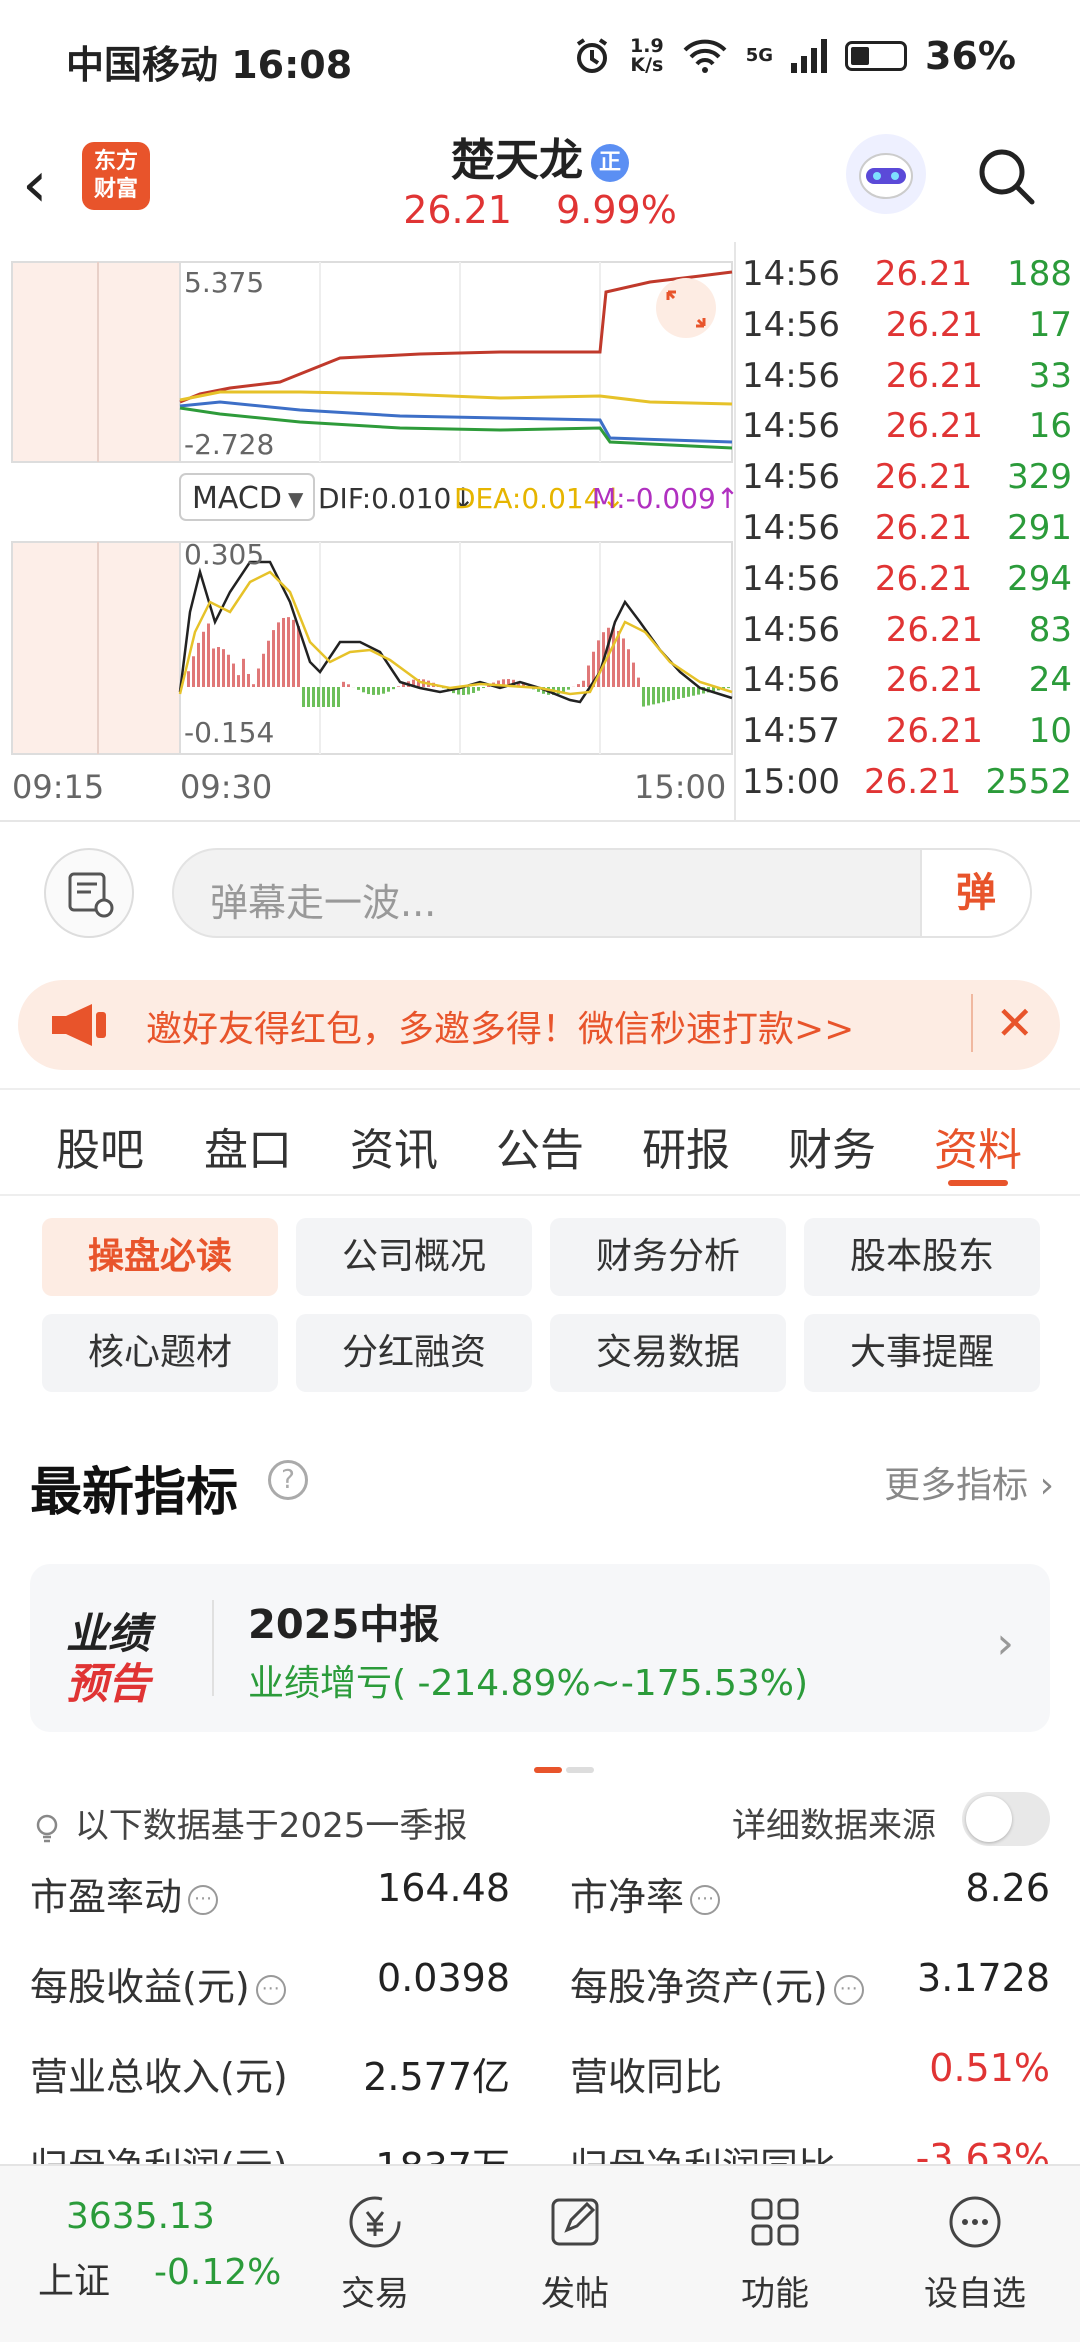  I want to click on index-name: 上证, so click(74, 2278).